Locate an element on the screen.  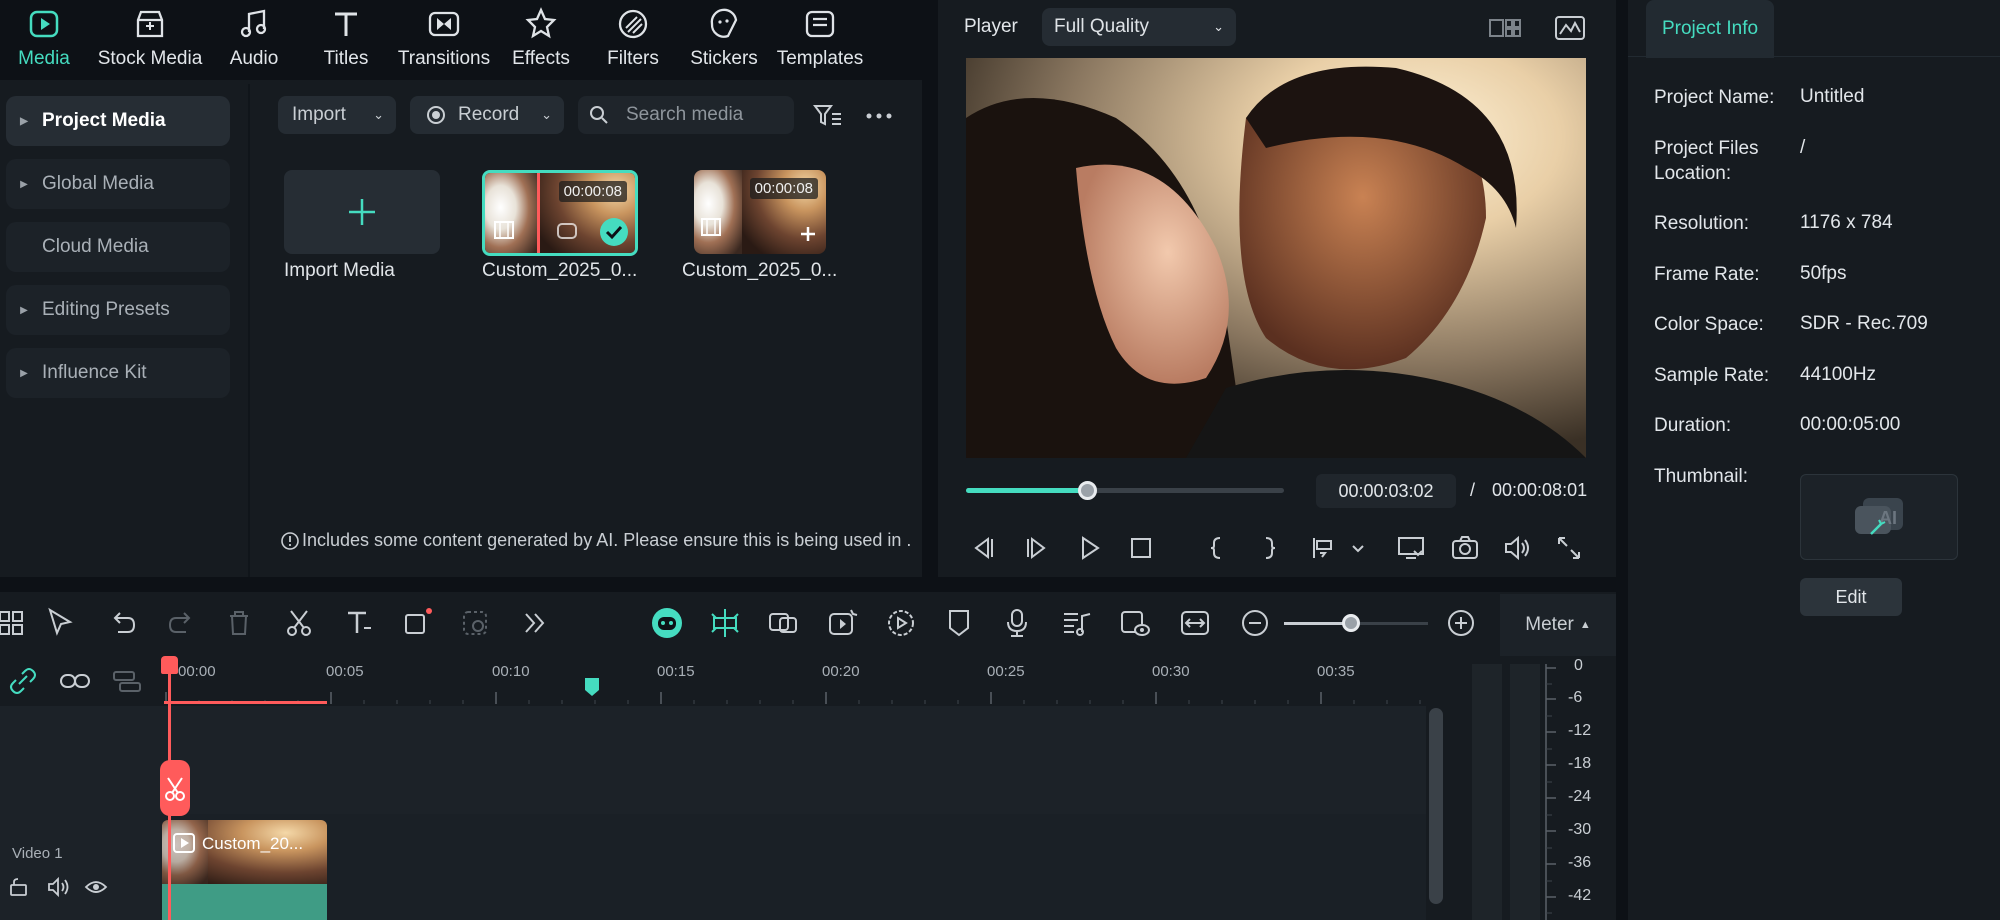
layout-icon is located at coordinates (1505, 28).